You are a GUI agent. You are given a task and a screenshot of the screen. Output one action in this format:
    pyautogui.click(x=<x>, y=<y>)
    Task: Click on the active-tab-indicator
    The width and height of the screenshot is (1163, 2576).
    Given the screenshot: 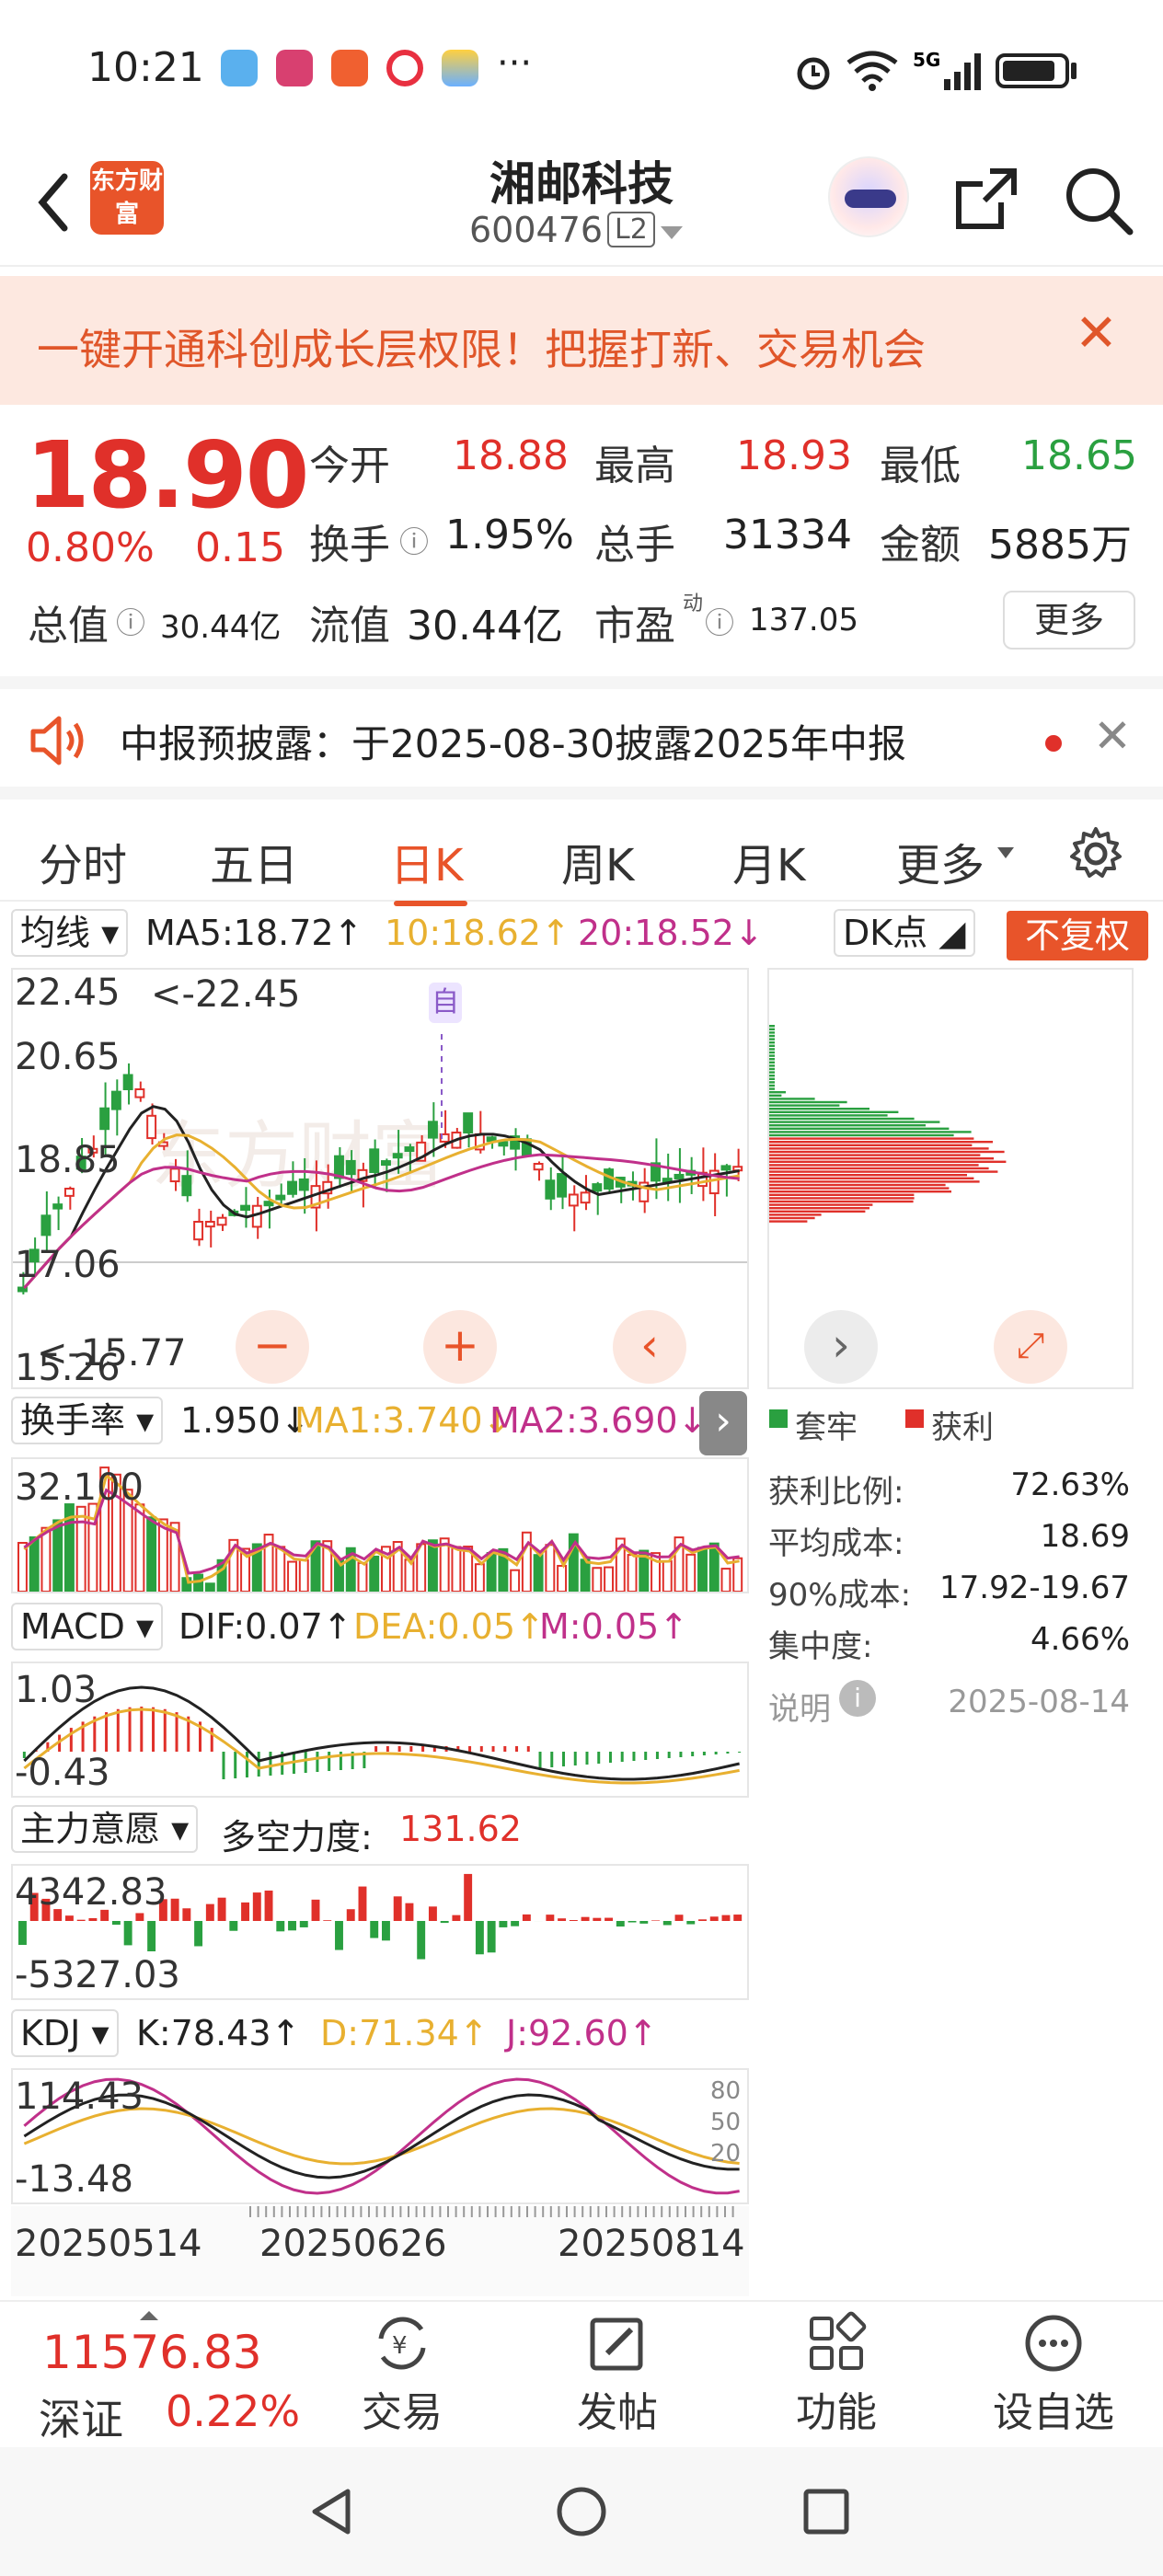 What is the action you would take?
    pyautogui.click(x=431, y=903)
    